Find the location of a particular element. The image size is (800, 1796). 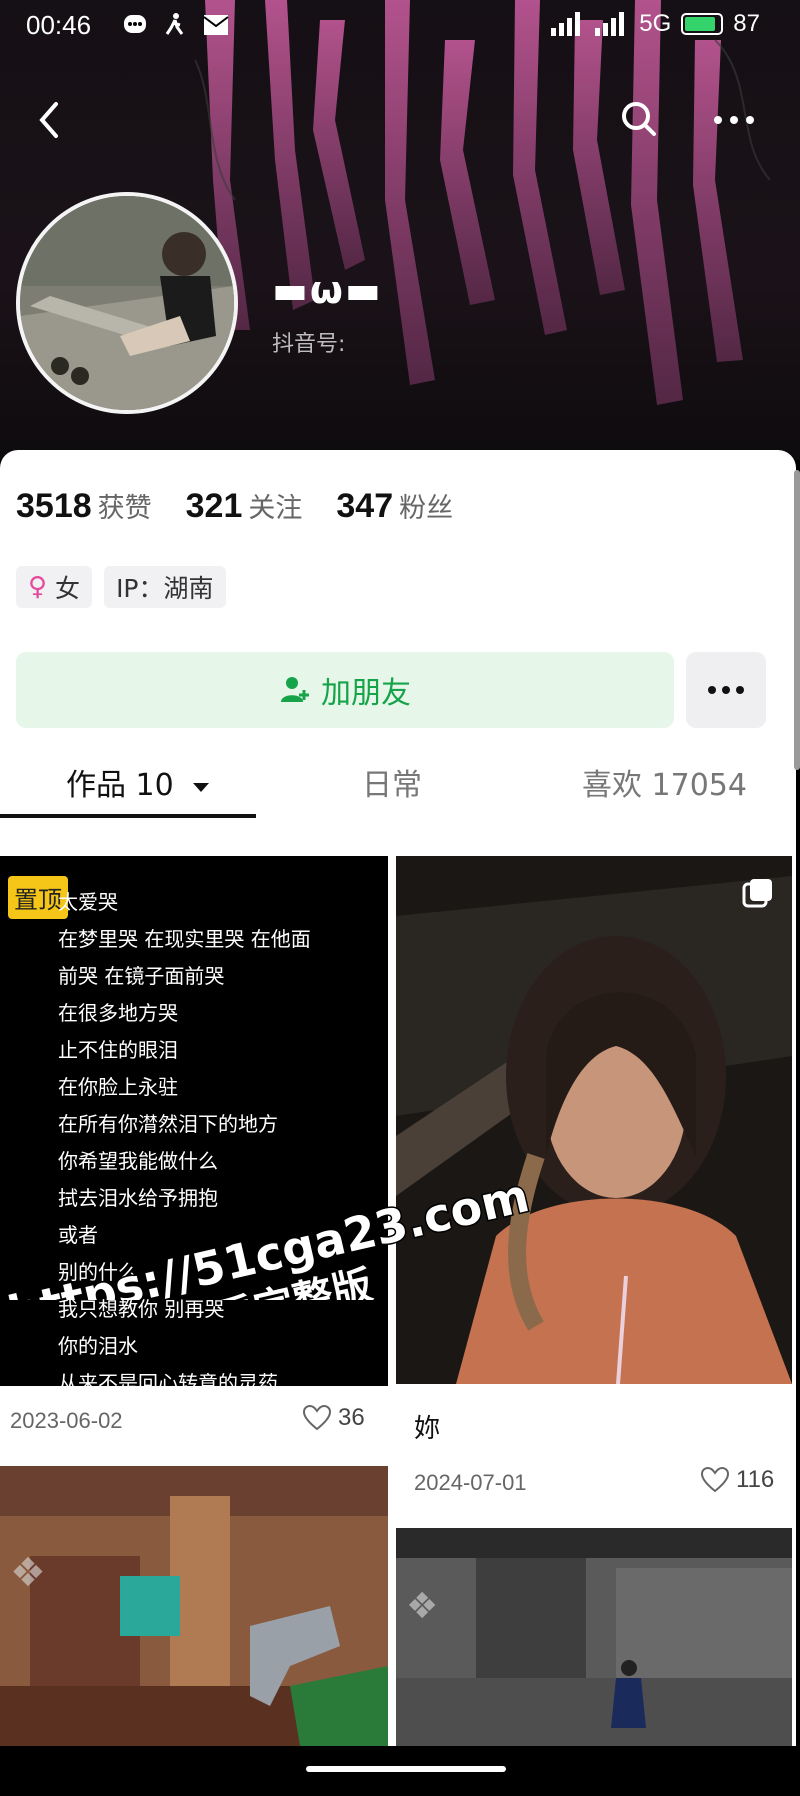

post-likes-count: 116 is located at coordinates (755, 1479).